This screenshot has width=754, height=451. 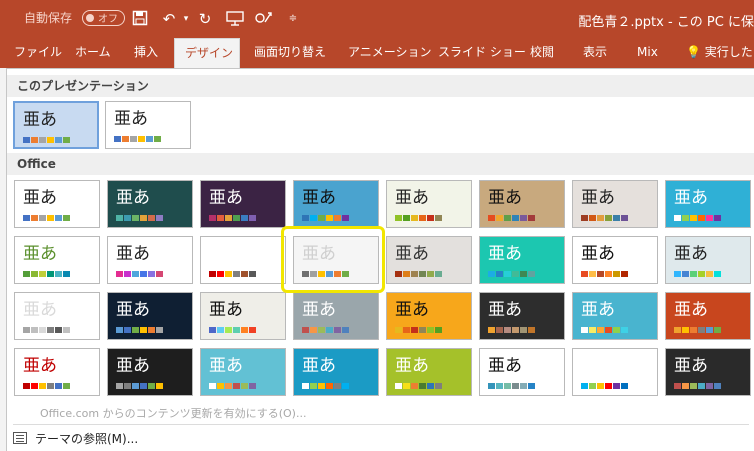 I want to click on redo-icon: ↻, so click(x=205, y=19).